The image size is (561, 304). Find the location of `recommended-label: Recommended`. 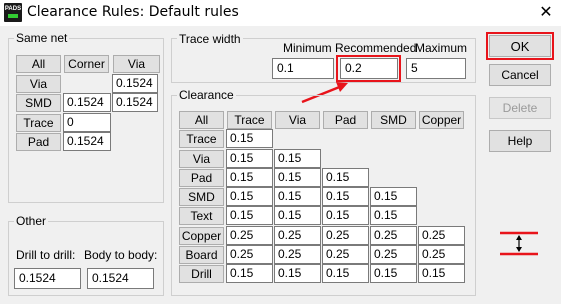

recommended-label: Recommended is located at coordinates (376, 48).